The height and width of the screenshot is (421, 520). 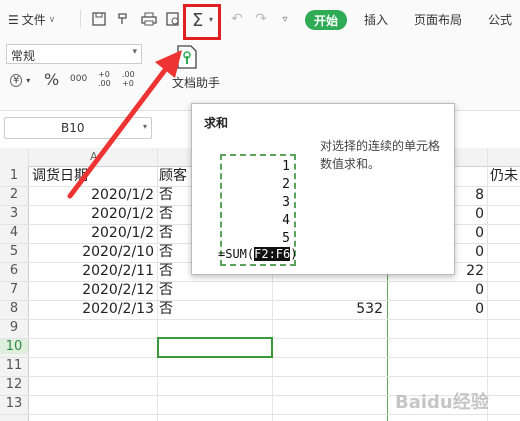 What do you see at coordinates (124, 124) in the screenshot?
I see `annotation-arrow` at bounding box center [124, 124].